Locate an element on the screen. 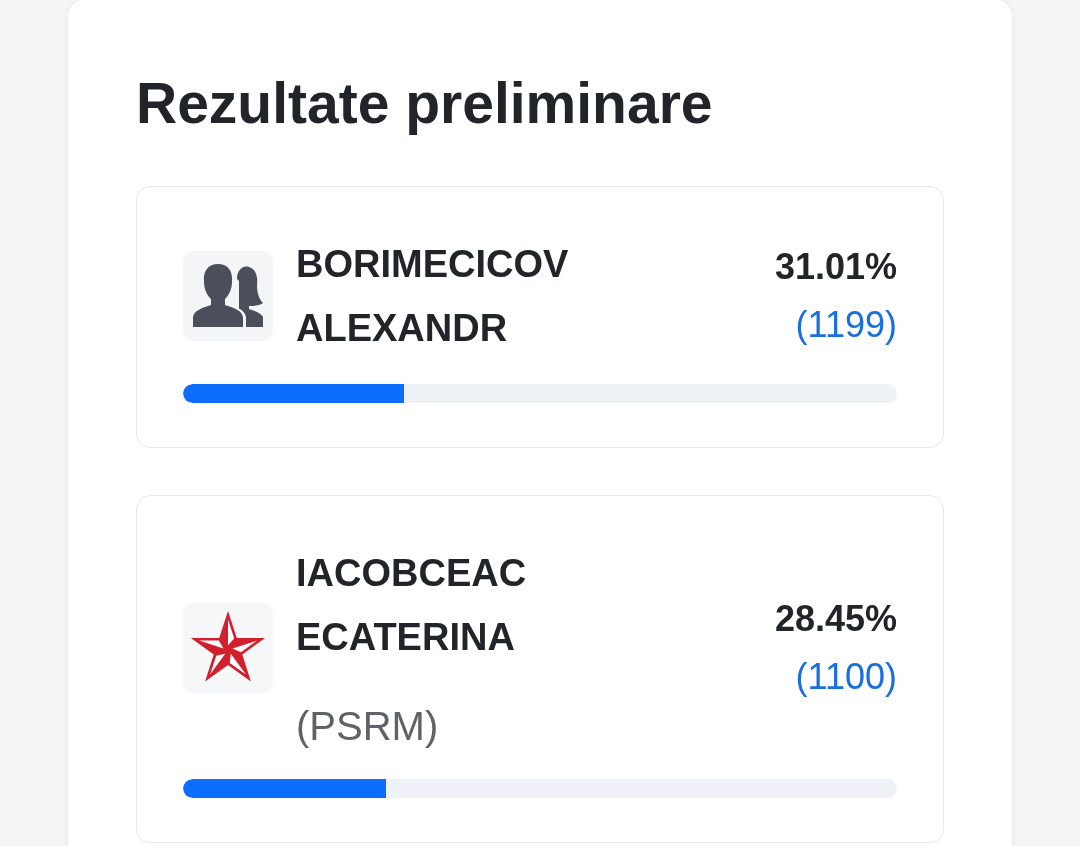 The image size is (1080, 846). section-title: Rezultate preliminare is located at coordinates (425, 103).